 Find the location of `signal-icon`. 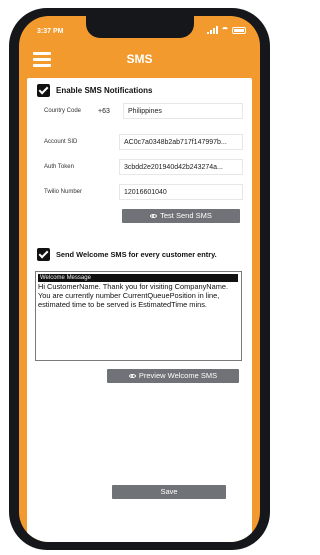

signal-icon is located at coordinates (212, 30).